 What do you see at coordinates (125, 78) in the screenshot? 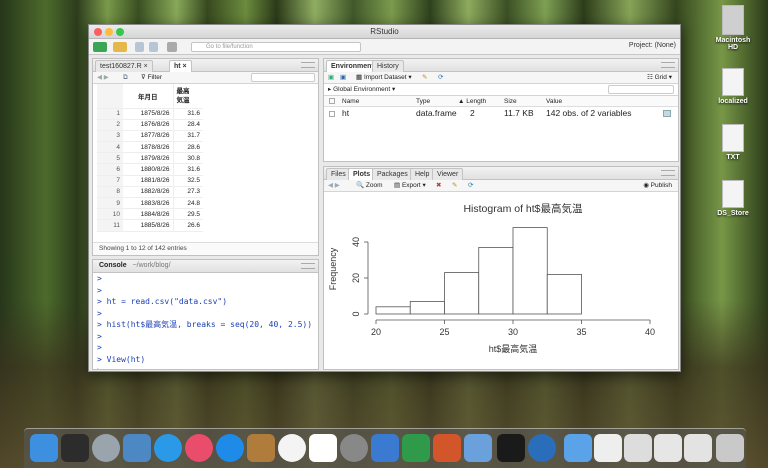
I see `popout-icon: ⧉` at bounding box center [125, 78].